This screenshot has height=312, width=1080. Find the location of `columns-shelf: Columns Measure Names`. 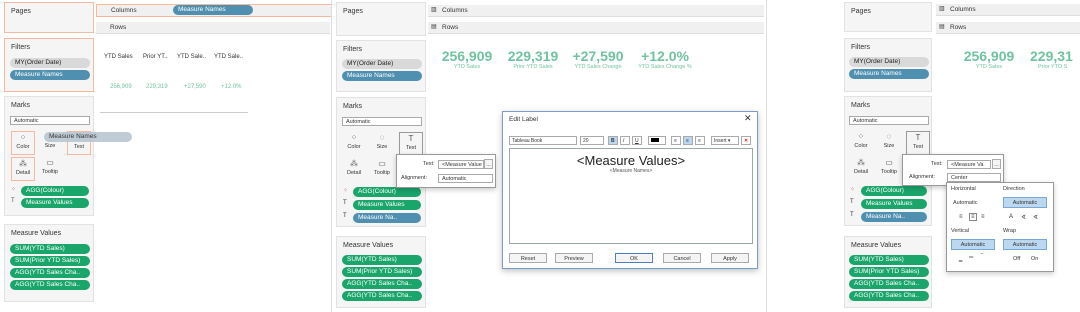

columns-shelf: Columns Measure Names is located at coordinates (214, 10).